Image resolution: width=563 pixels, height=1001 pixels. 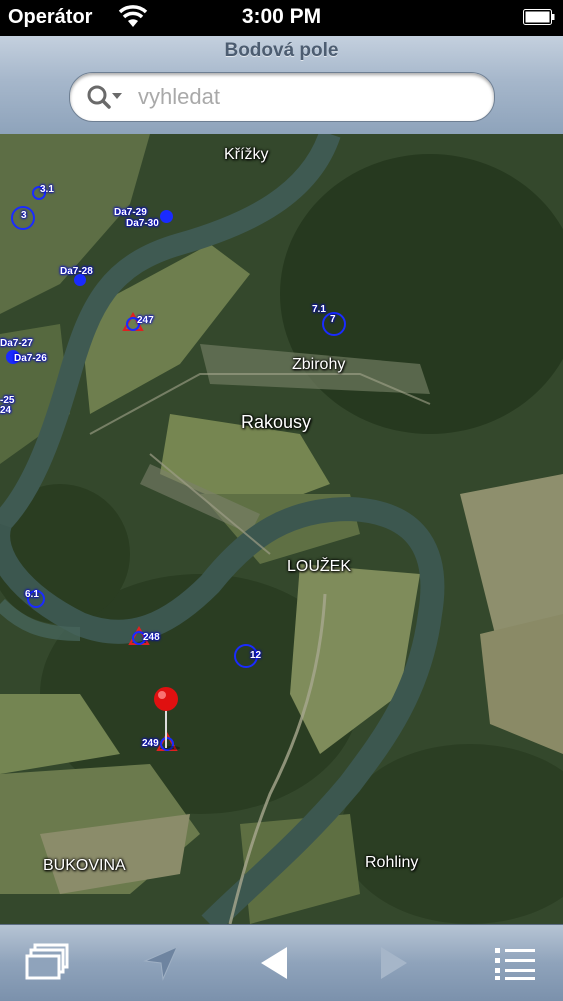 I want to click on forward-arrow-icon, so click(x=393, y=963).